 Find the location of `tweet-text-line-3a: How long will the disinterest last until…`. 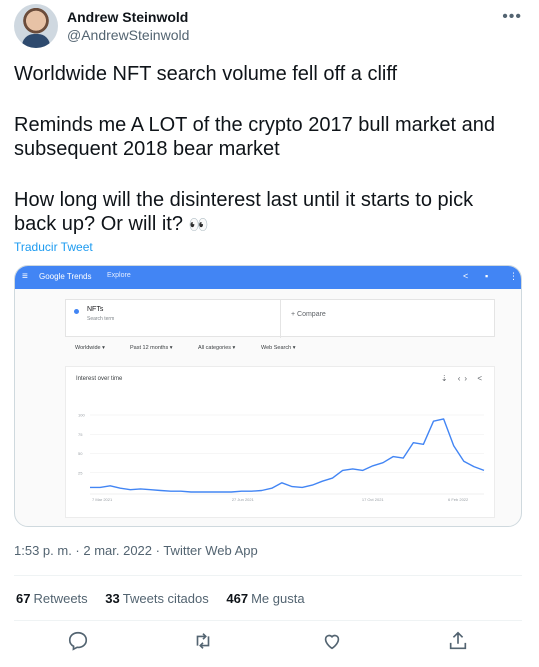

tweet-text-line-3a: How long will the disinterest last until… is located at coordinates (244, 200).